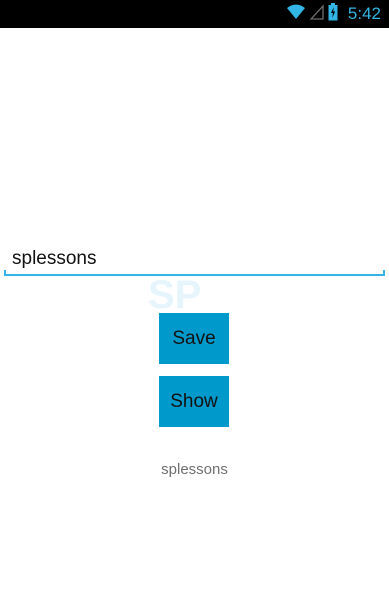 Image resolution: width=389 pixels, height=595 pixels. What do you see at coordinates (194, 469) in the screenshot?
I see `output-text: splessons` at bounding box center [194, 469].